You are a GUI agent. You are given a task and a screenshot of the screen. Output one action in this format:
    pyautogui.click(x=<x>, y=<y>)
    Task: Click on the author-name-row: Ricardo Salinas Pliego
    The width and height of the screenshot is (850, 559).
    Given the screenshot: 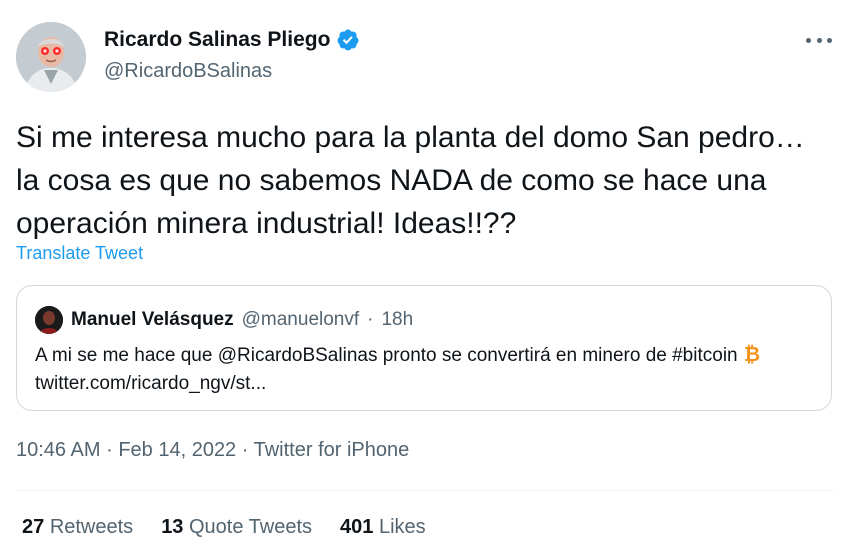 What is the action you would take?
    pyautogui.click(x=232, y=40)
    